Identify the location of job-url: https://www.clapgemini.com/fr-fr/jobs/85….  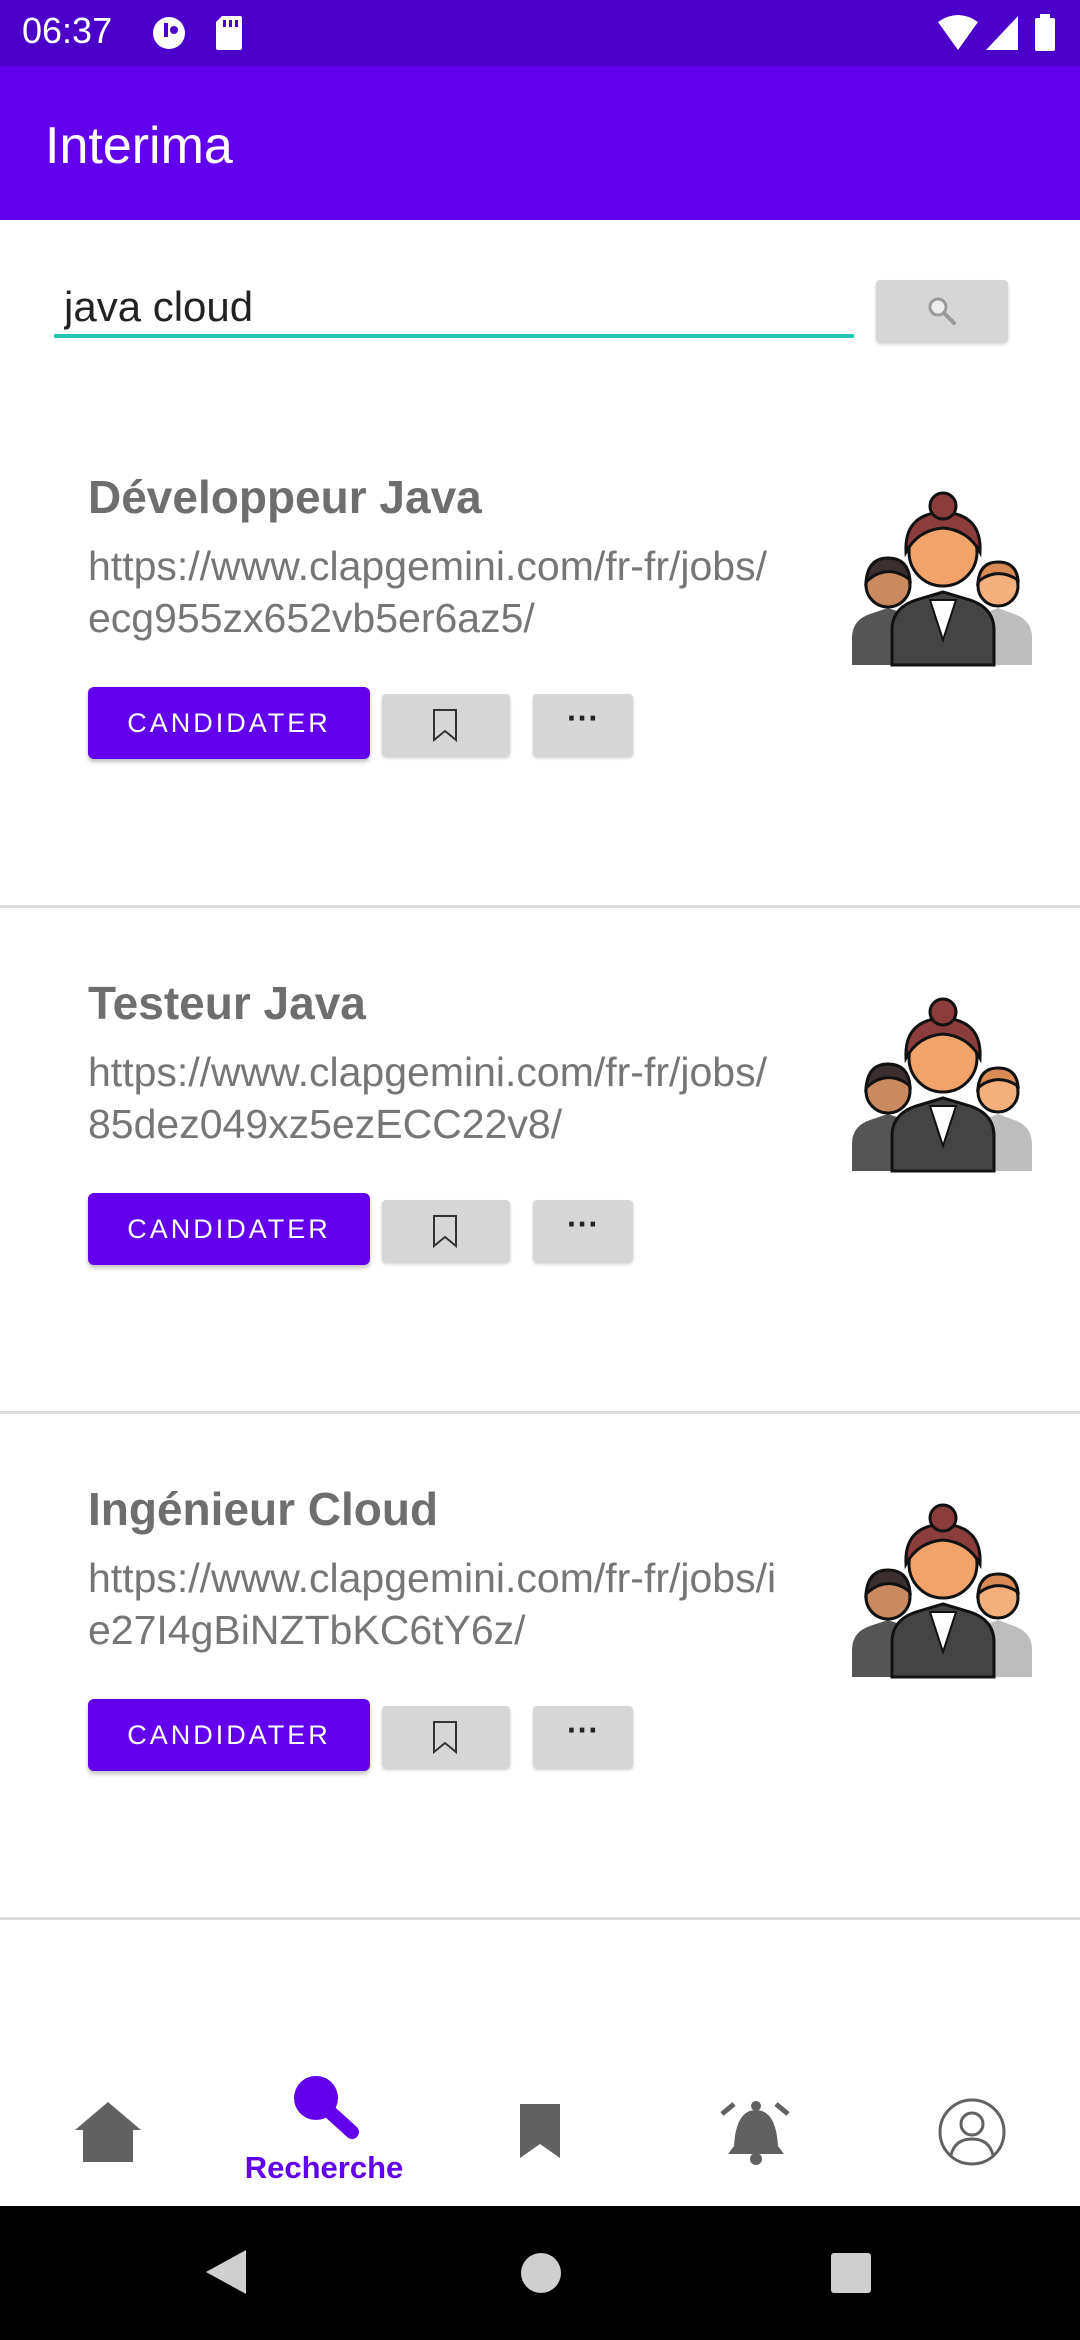
(438, 1098).